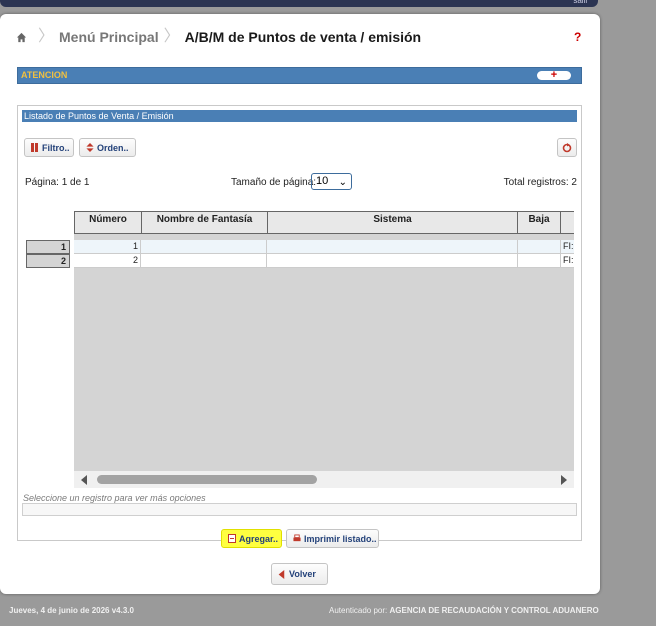 Image resolution: width=656 pixels, height=626 pixels. What do you see at coordinates (342, 182) in the screenshot?
I see `chevron-down-icon: ⌄` at bounding box center [342, 182].